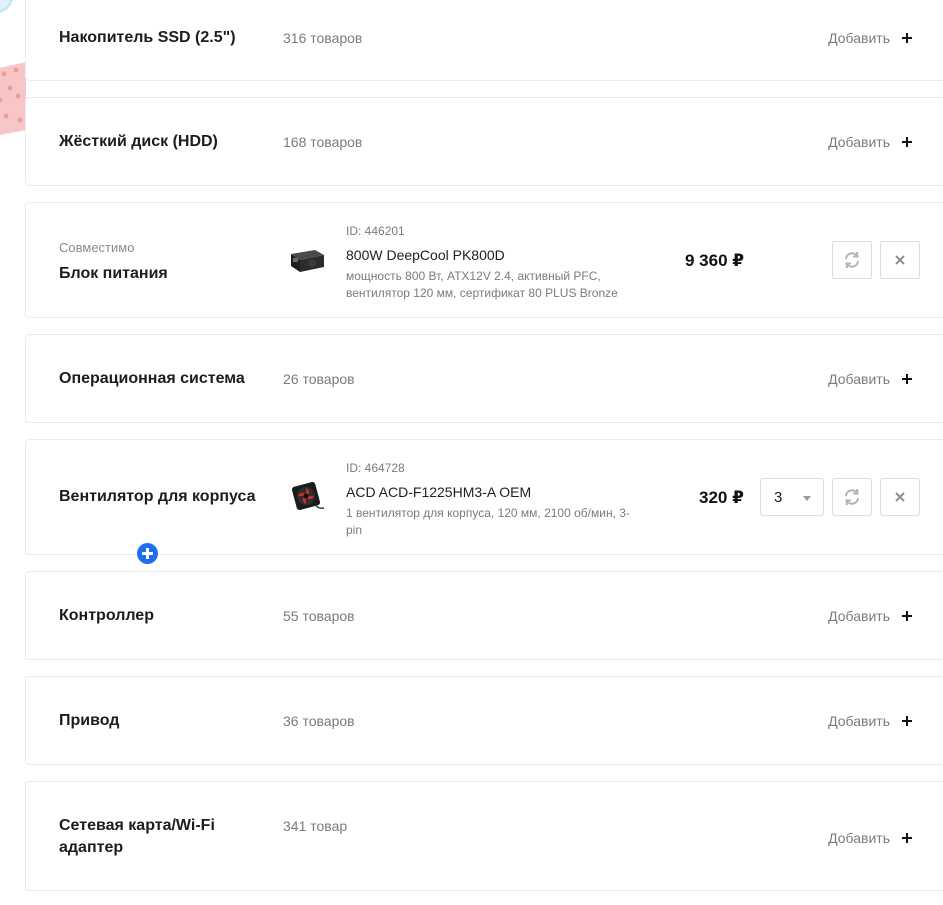 Image resolution: width=943 pixels, height=905 pixels. Describe the element at coordinates (807, 498) in the screenshot. I see `chevron-down-icon` at that location.